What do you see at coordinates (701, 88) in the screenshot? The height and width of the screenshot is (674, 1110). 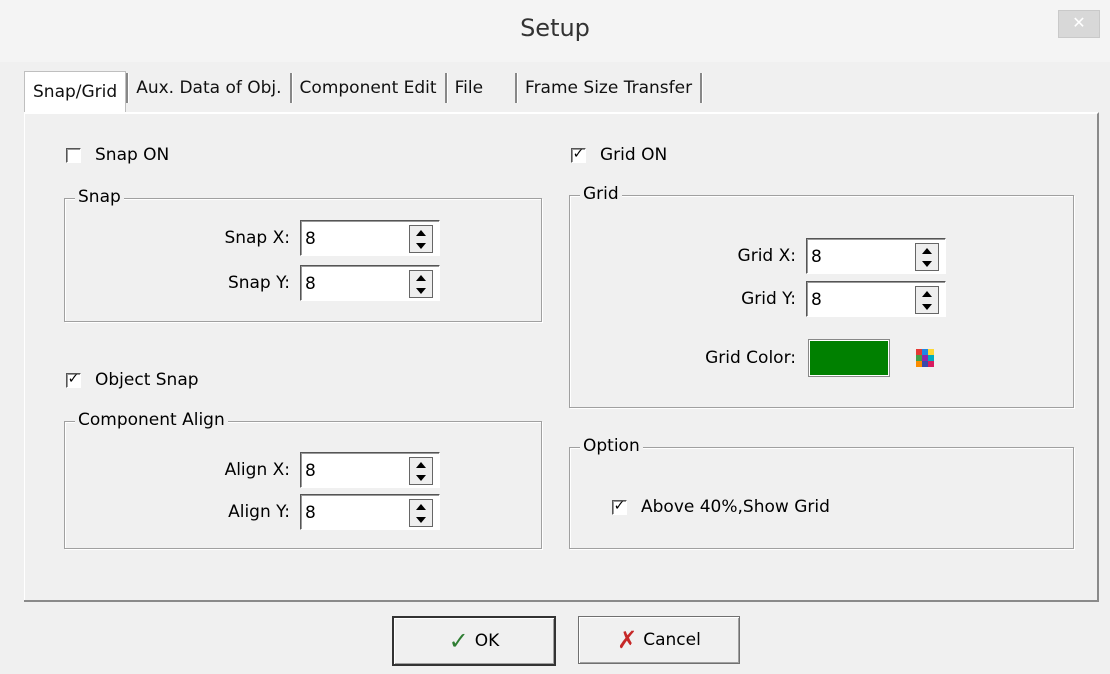 I see `tab-separator` at bounding box center [701, 88].